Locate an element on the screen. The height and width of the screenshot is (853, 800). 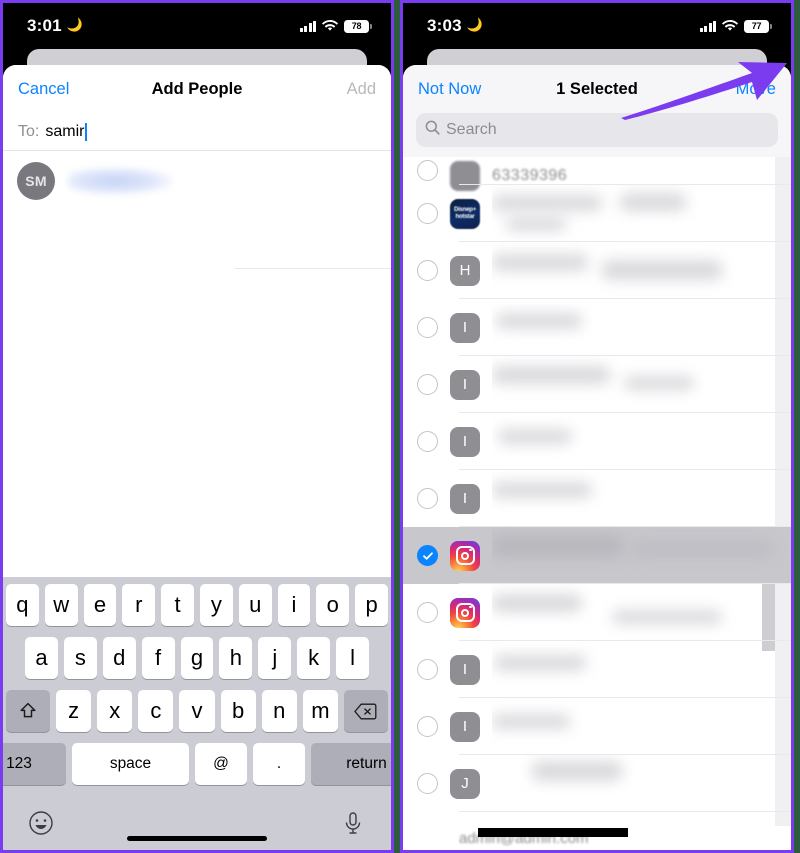
return-key: return is located at coordinates (351, 764).